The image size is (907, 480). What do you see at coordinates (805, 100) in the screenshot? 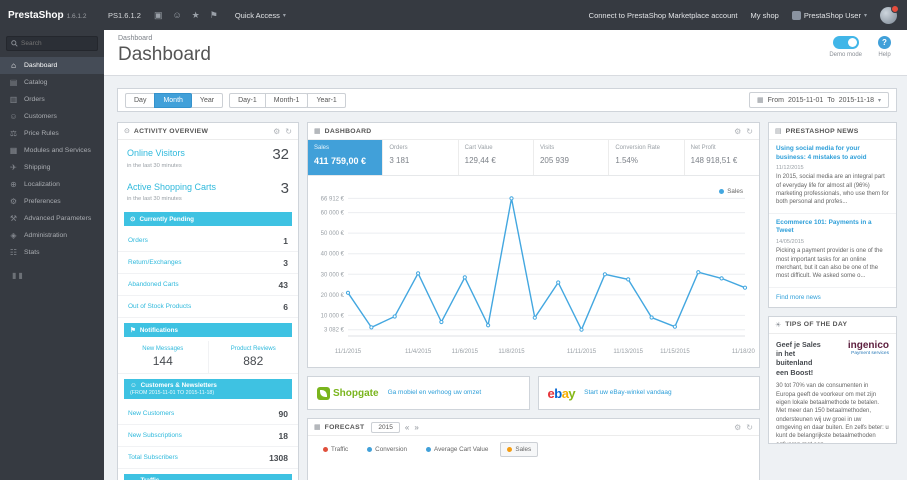
I see `date-from-value: 2015-11-01` at bounding box center [805, 100].